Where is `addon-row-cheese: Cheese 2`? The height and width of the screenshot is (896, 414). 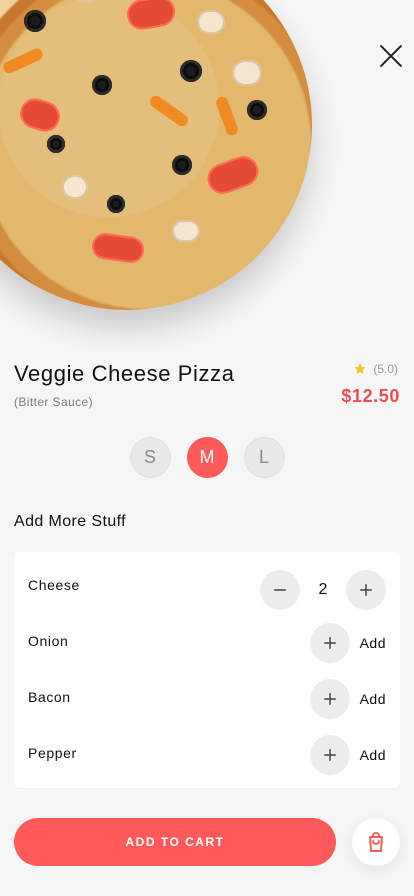
addon-row-cheese: Cheese 2 is located at coordinates (207, 585).